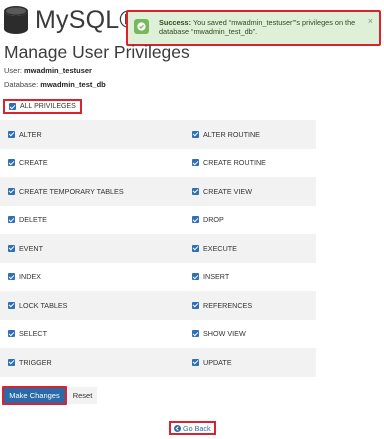  I want to click on user-label: User:, so click(13, 70).